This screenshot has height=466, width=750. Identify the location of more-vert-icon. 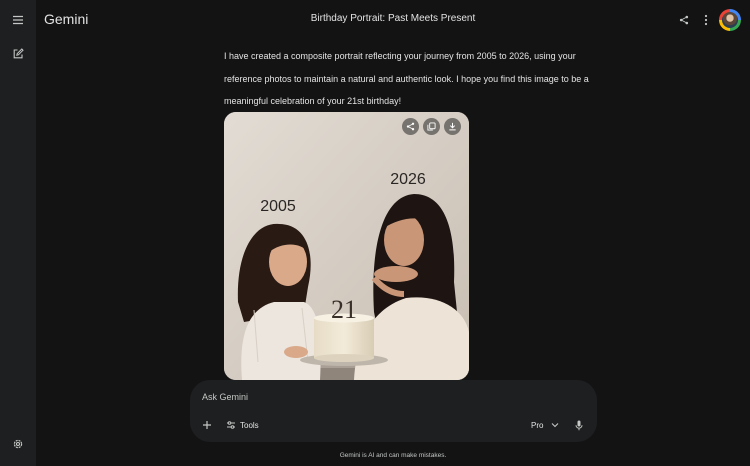
(706, 20).